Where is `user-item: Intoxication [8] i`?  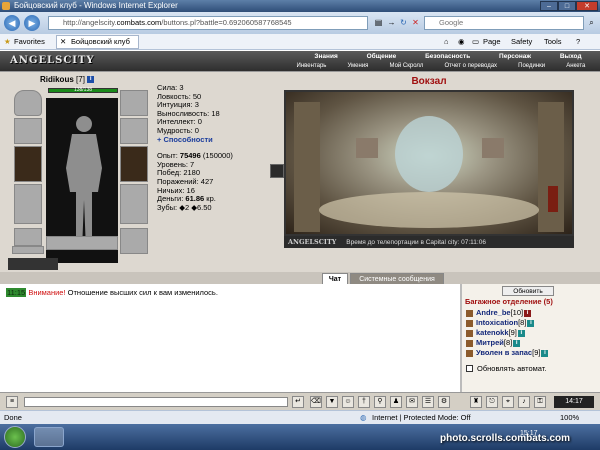
user-item: Intoxication [8] i is located at coordinates (507, 323).